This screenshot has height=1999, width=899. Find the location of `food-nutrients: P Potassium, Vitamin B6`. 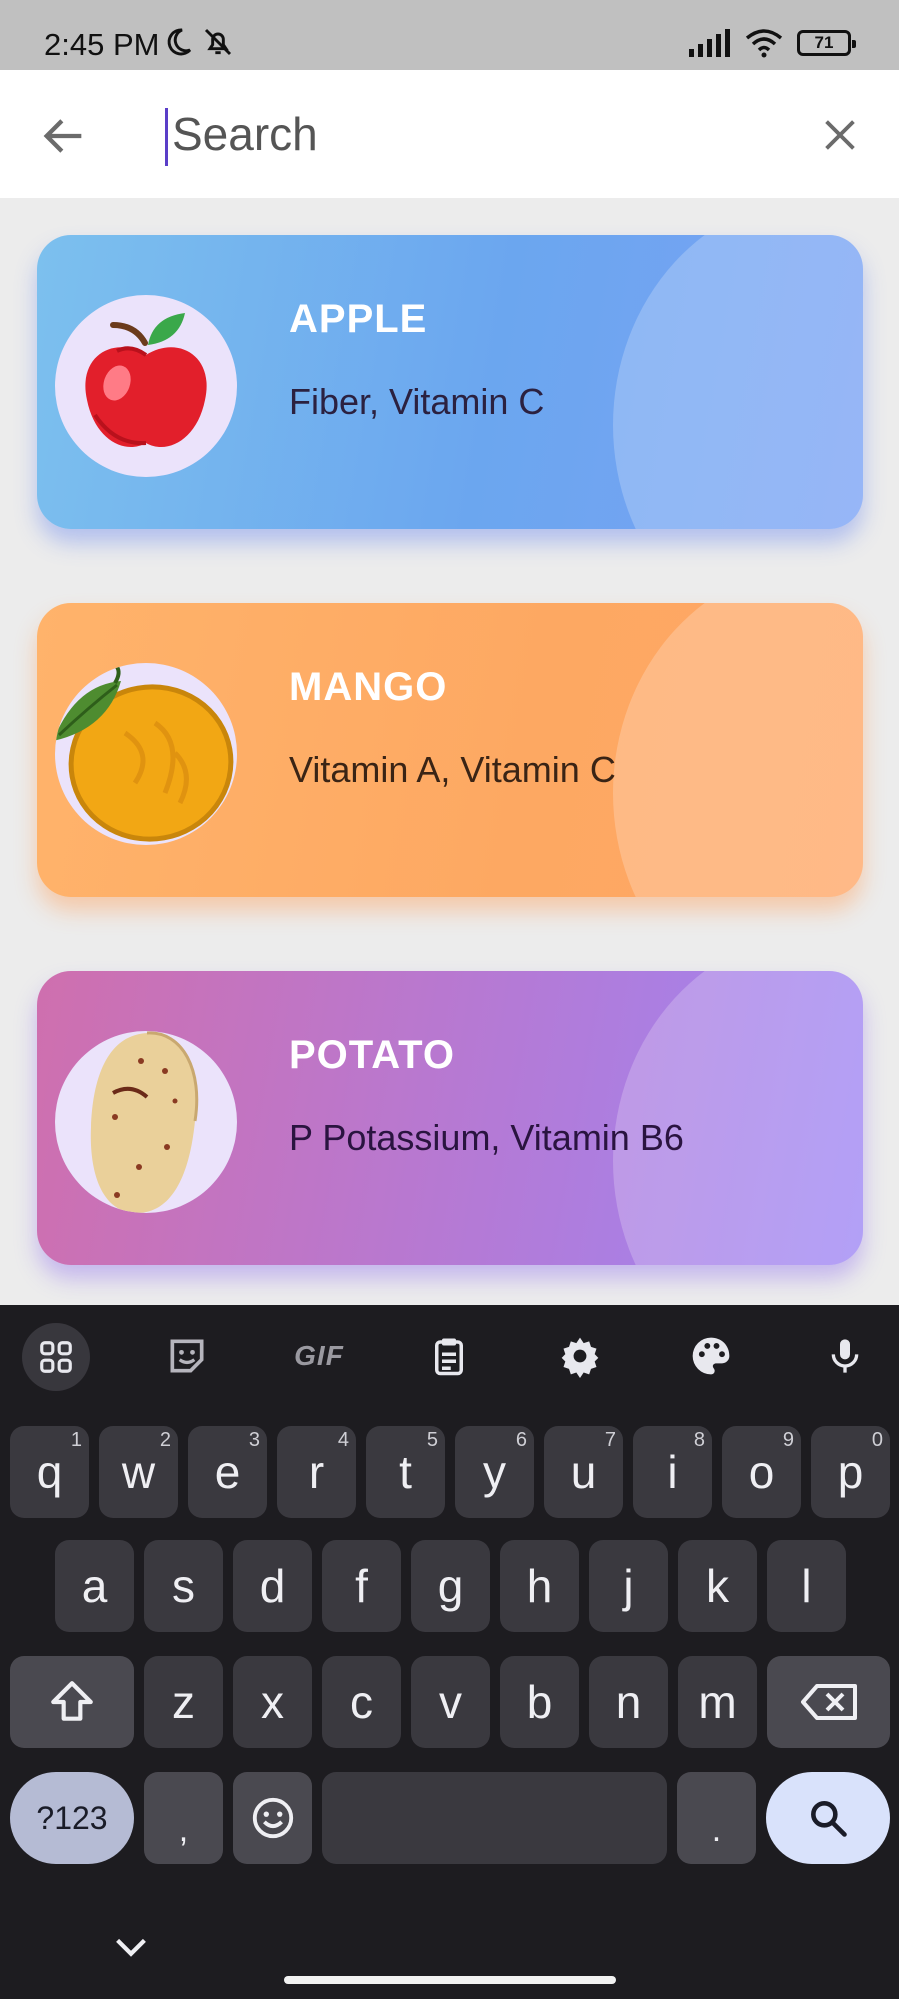

food-nutrients: P Potassium, Vitamin B6 is located at coordinates (486, 1137).